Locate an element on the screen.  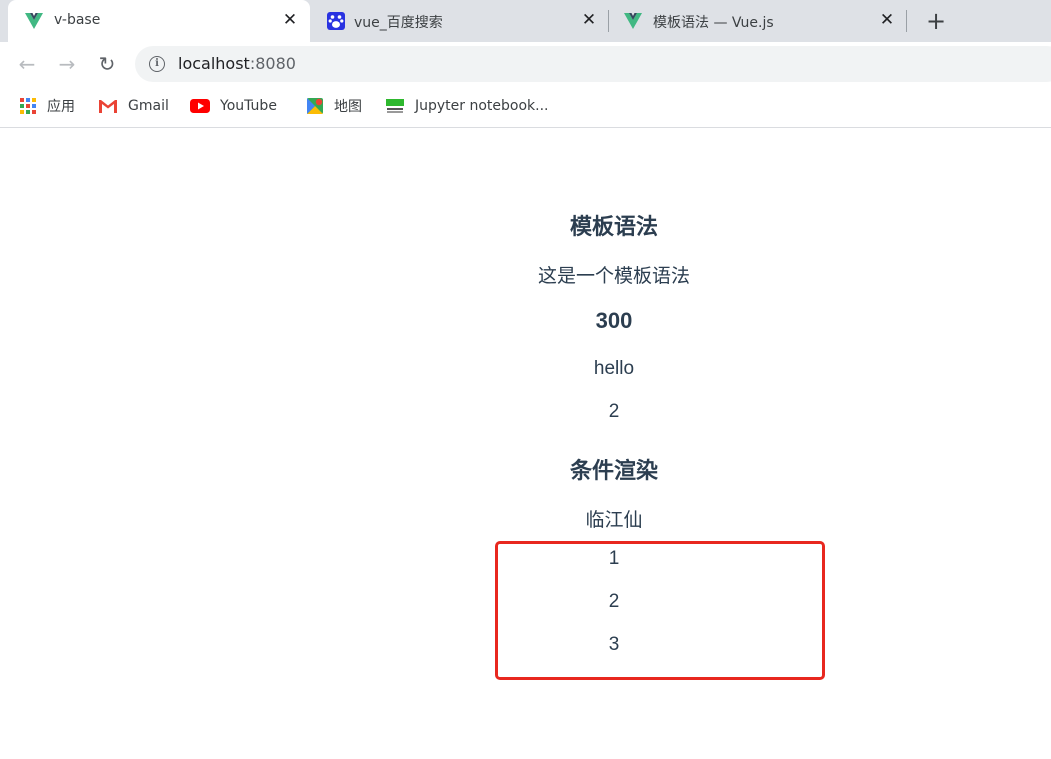
count-text: 2 is located at coordinates (614, 411).